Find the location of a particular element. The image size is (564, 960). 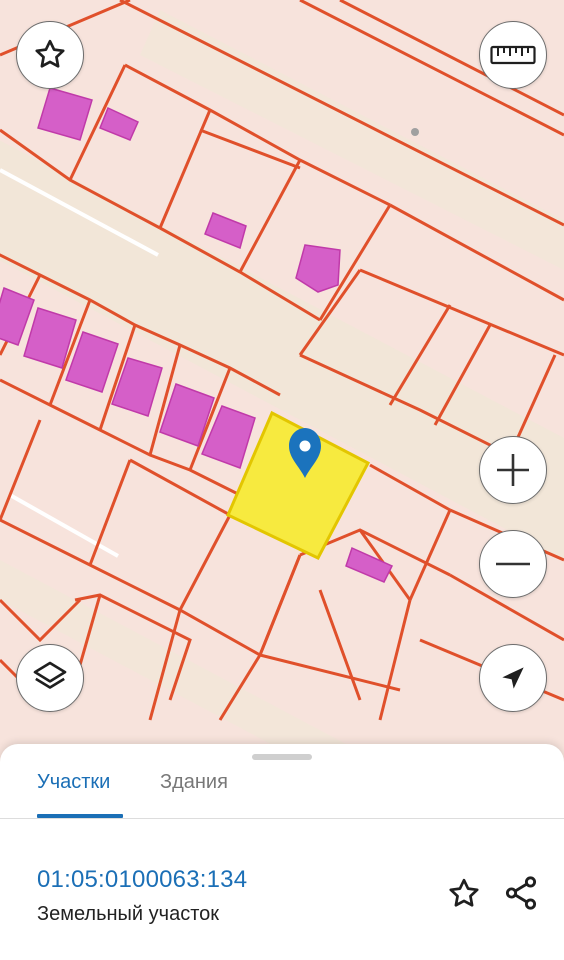

my-location-button is located at coordinates (513, 678).